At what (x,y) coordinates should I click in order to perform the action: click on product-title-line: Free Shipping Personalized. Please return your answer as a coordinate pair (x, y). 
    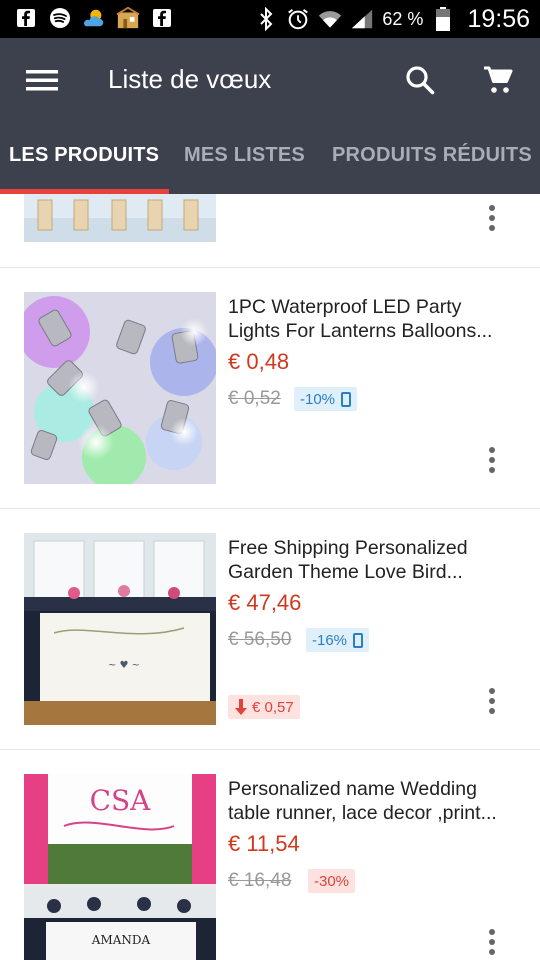
    Looking at the image, I should click on (348, 548).